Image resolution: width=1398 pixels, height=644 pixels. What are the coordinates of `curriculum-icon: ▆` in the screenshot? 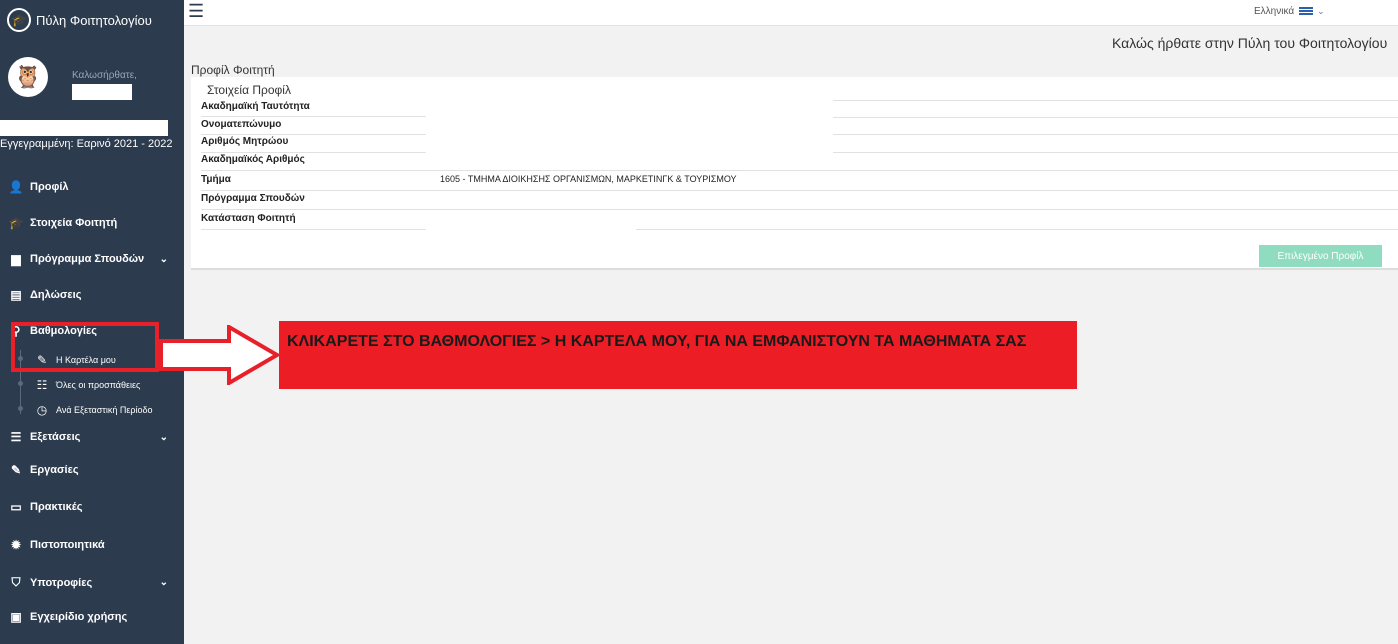 It's located at (16, 259).